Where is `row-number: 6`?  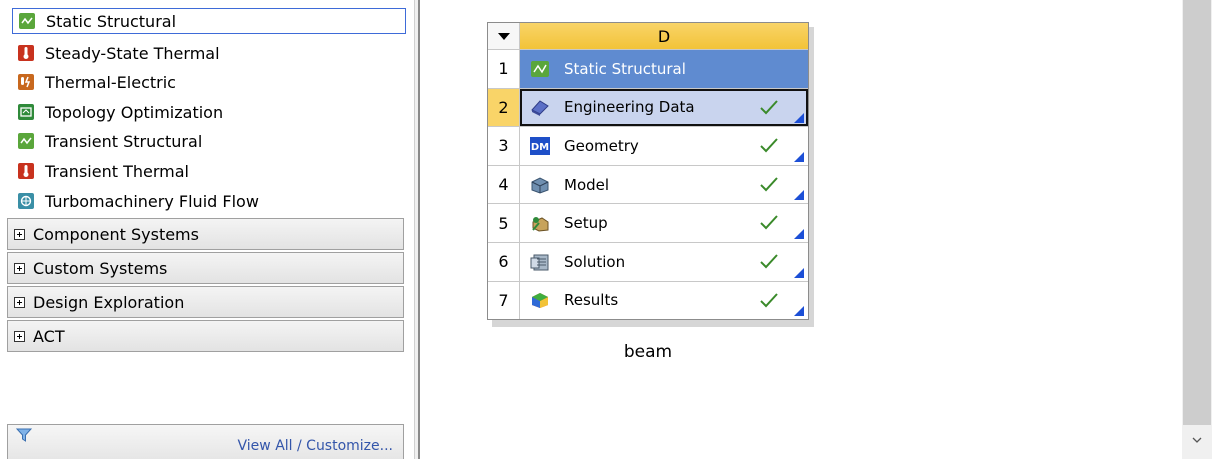
row-number: 6 is located at coordinates (504, 261).